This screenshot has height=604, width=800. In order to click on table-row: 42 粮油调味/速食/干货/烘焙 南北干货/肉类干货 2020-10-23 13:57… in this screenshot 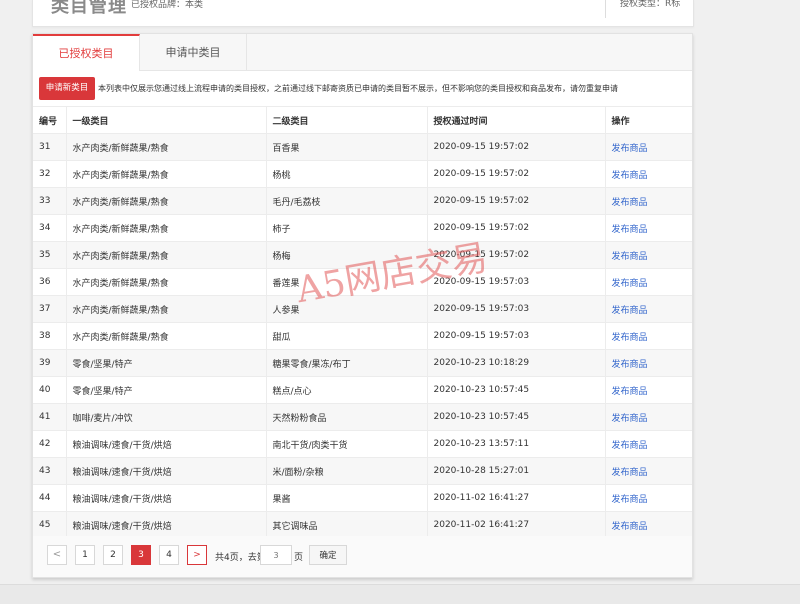, I will do `click(362, 444)`.